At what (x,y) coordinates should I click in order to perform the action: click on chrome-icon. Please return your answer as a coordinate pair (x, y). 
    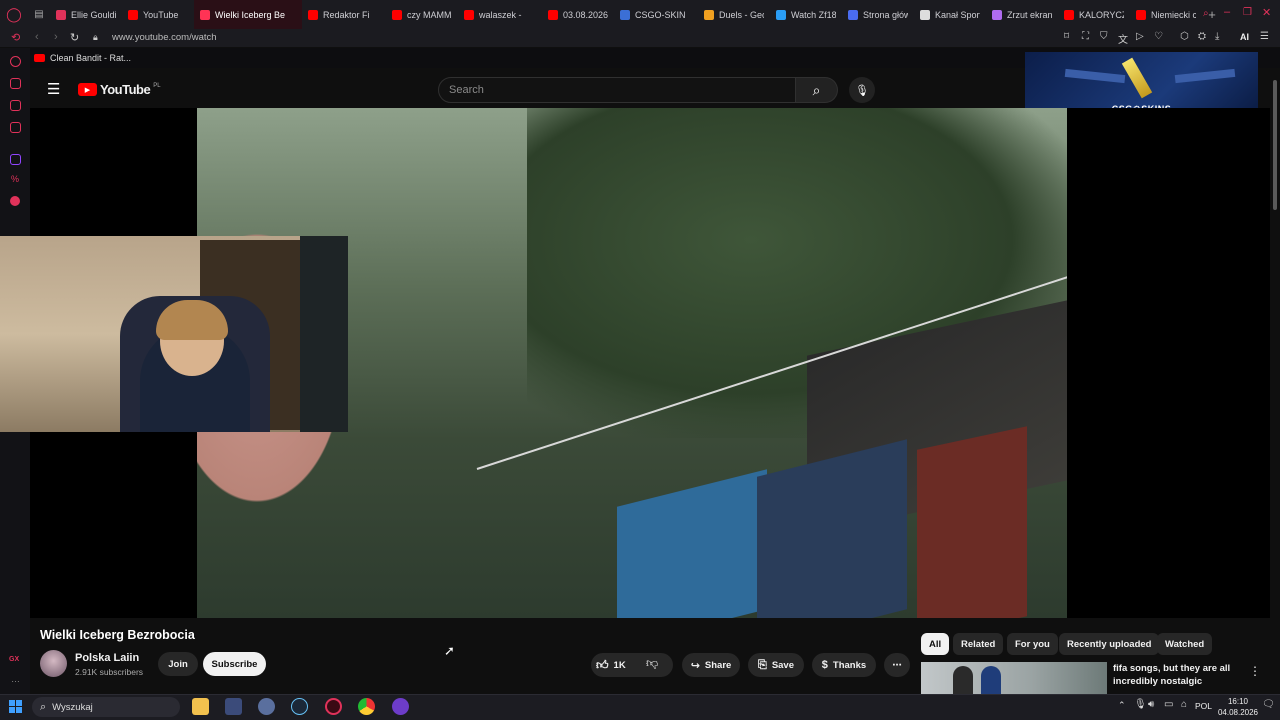
    Looking at the image, I should click on (366, 706).